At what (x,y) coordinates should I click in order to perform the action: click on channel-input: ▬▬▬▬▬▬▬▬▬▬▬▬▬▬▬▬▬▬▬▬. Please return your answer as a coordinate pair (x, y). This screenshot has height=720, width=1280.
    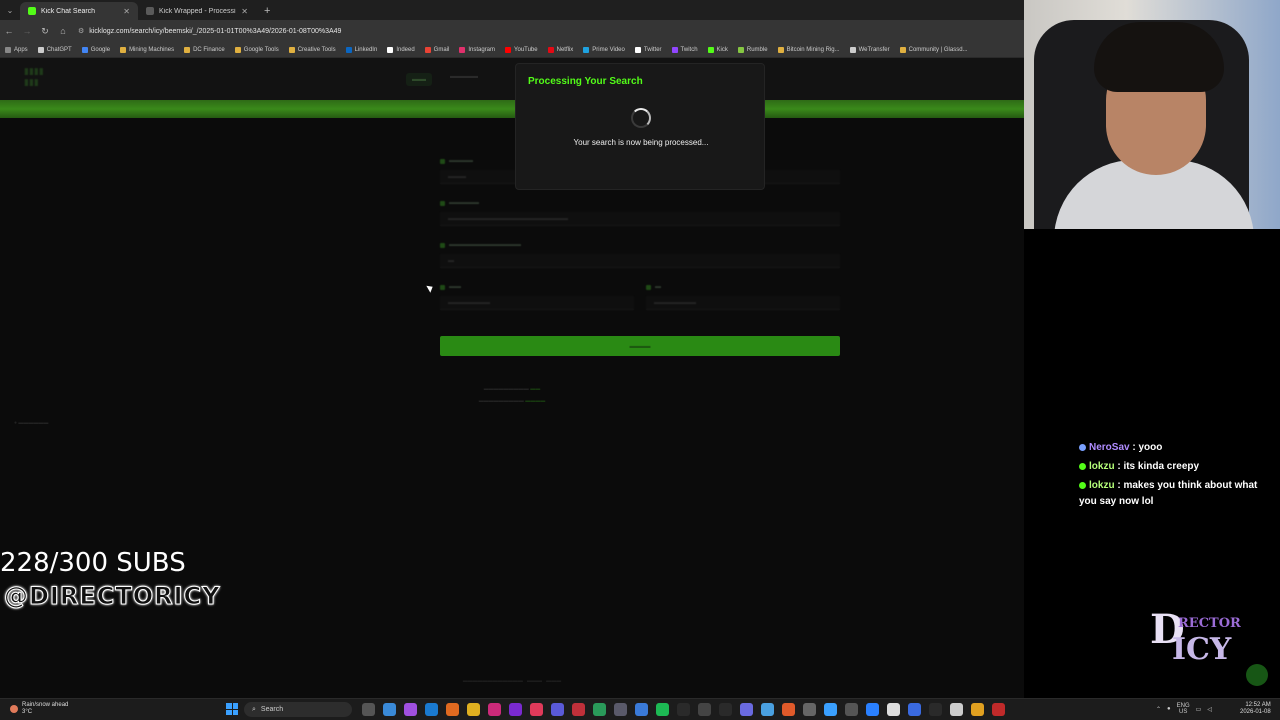
    Looking at the image, I should click on (640, 219).